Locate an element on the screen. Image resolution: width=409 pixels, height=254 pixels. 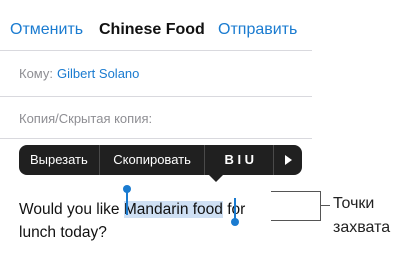
send-button: Отправить is located at coordinates (257, 30).